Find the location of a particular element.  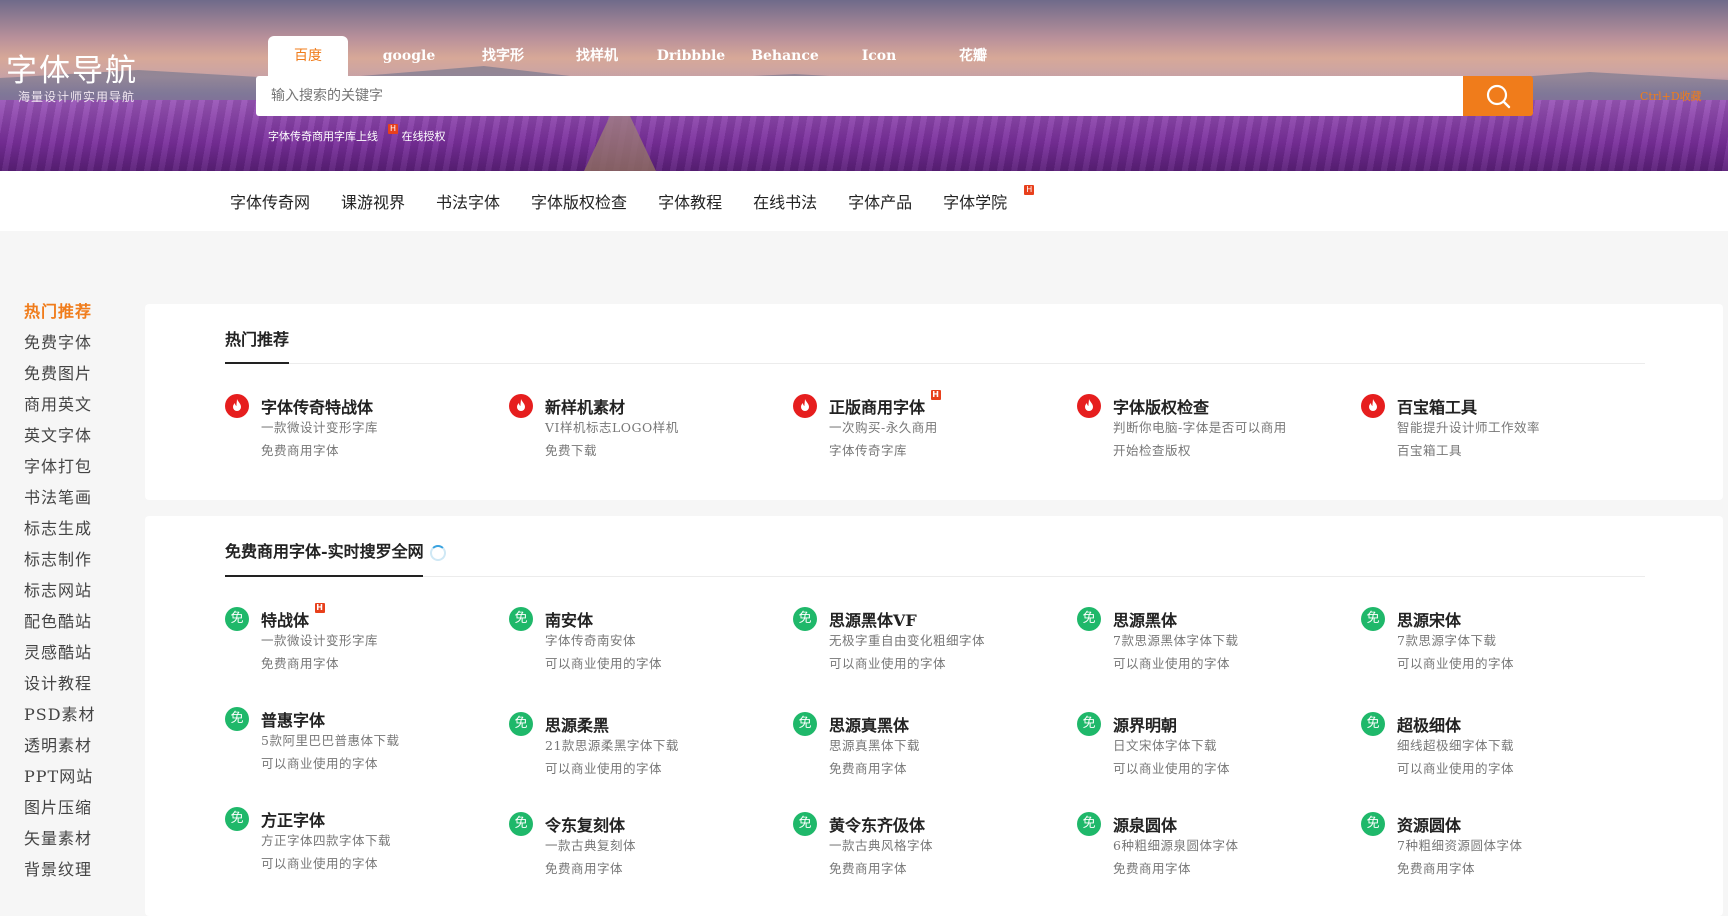

sidebar-item: 免费图片 is located at coordinates (74, 373).